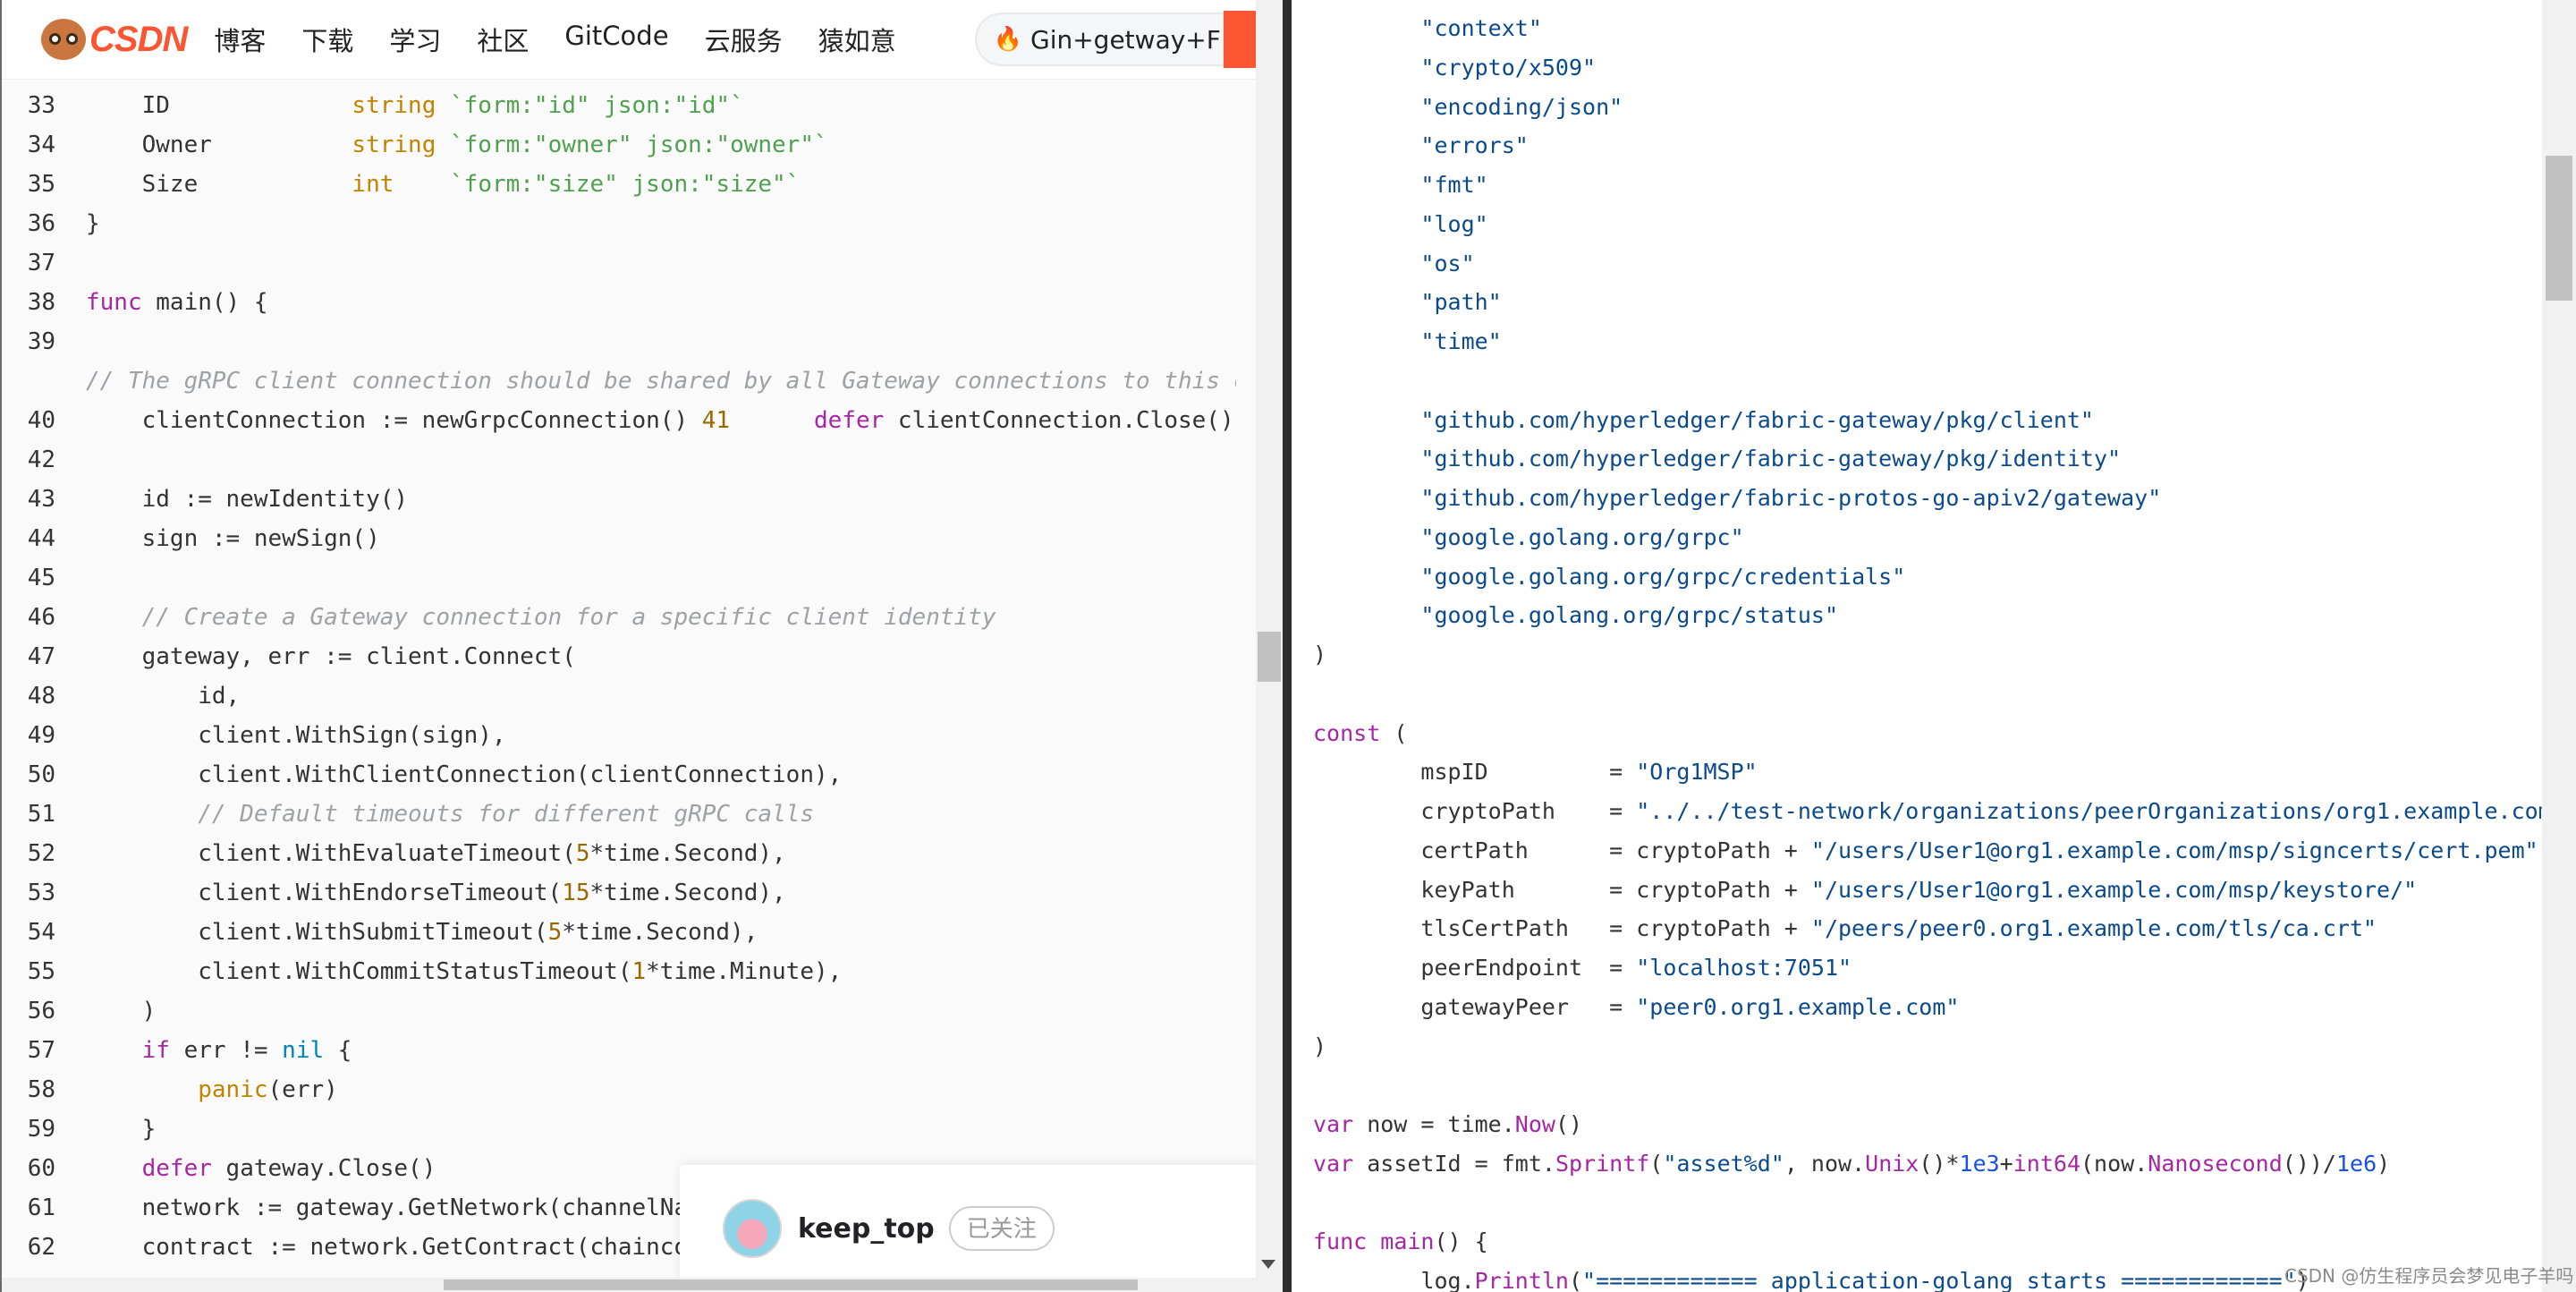 Image resolution: width=2576 pixels, height=1292 pixels. I want to click on code-text: panic(err), so click(268, 1089).